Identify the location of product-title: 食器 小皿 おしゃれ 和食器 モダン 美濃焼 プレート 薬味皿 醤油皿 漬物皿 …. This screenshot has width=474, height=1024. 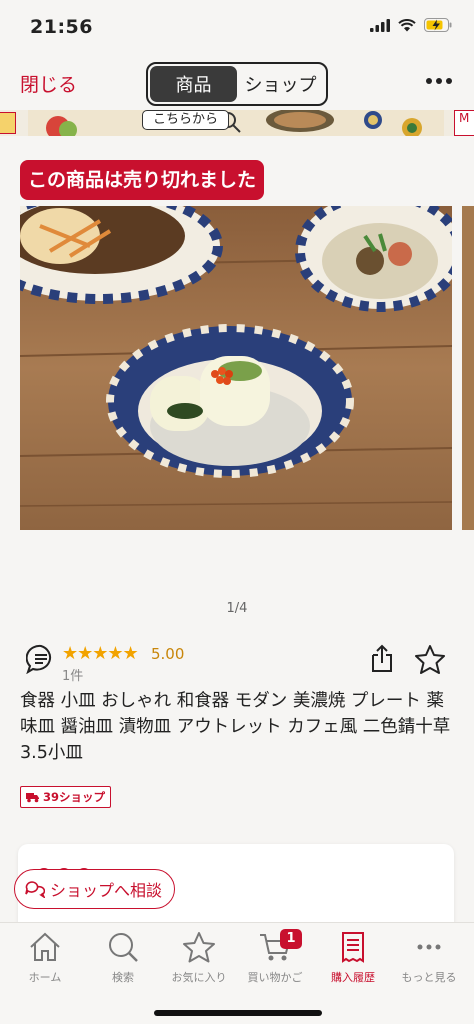
(235, 727).